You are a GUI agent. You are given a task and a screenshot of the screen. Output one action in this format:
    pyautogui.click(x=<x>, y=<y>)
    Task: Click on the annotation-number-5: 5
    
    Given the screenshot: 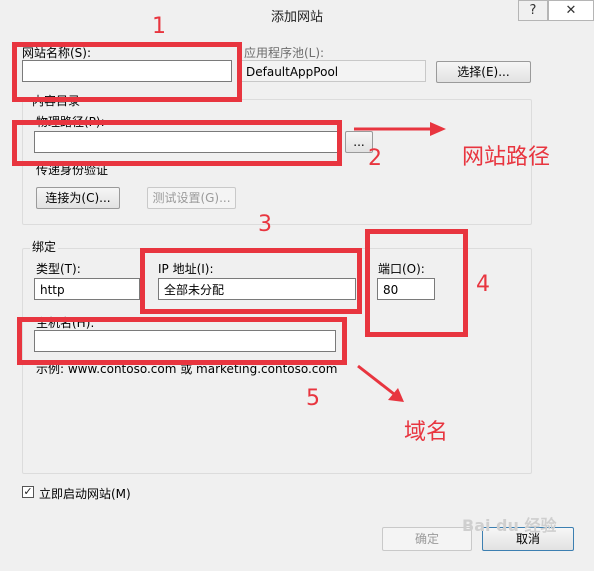 What is the action you would take?
    pyautogui.click(x=313, y=398)
    